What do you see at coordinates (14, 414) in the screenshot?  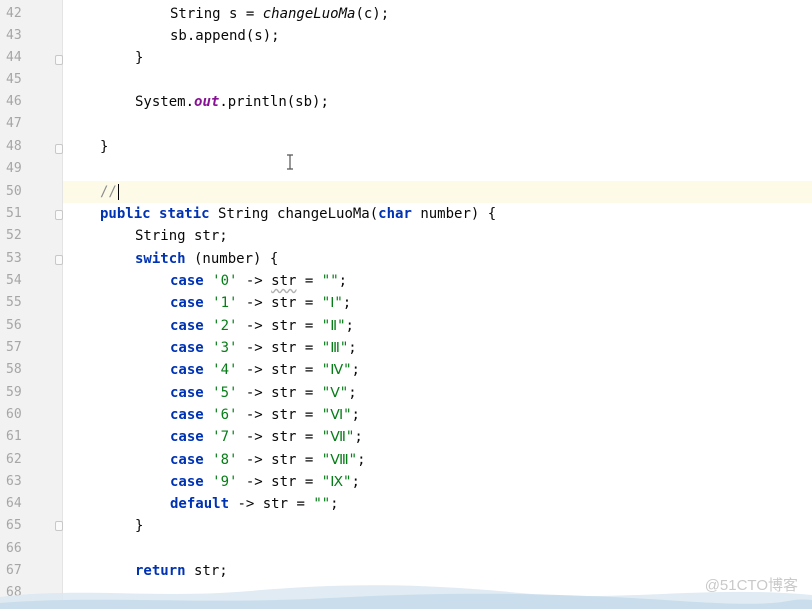 I see `line-number: 60` at bounding box center [14, 414].